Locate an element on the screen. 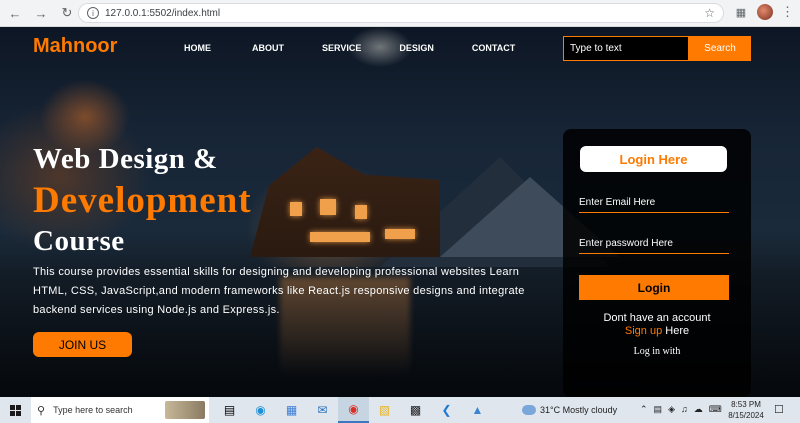 The width and height of the screenshot is (800, 423). search-bar: Search is located at coordinates (657, 48).